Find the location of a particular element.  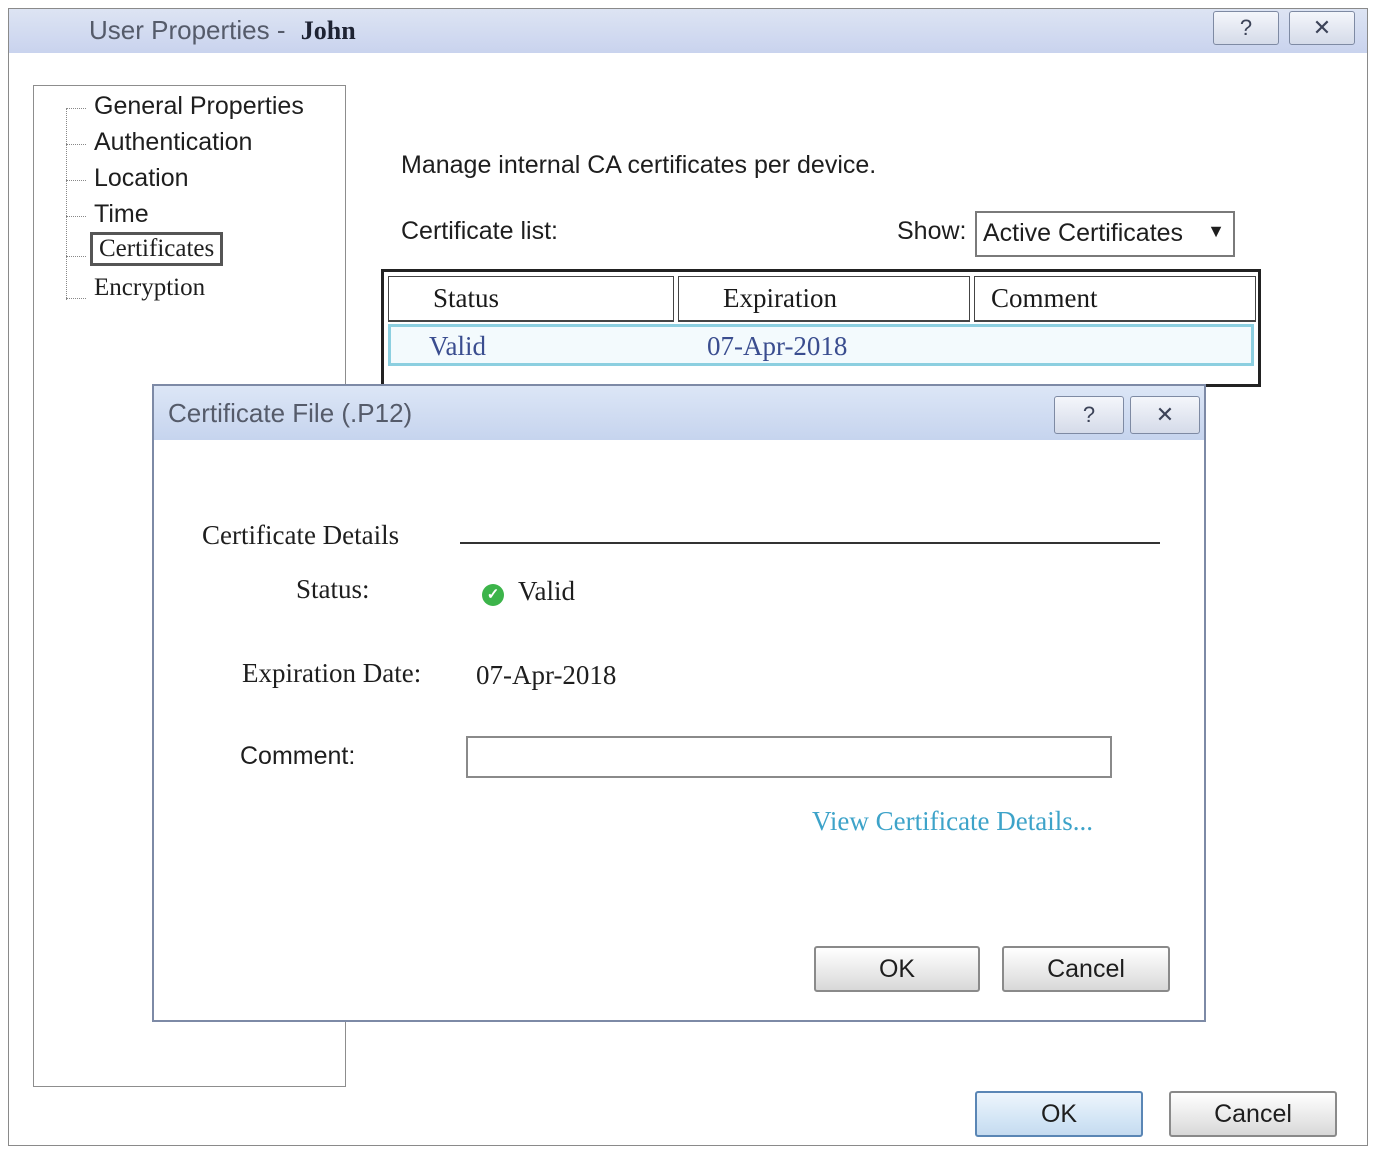

section-divider is located at coordinates (810, 543).